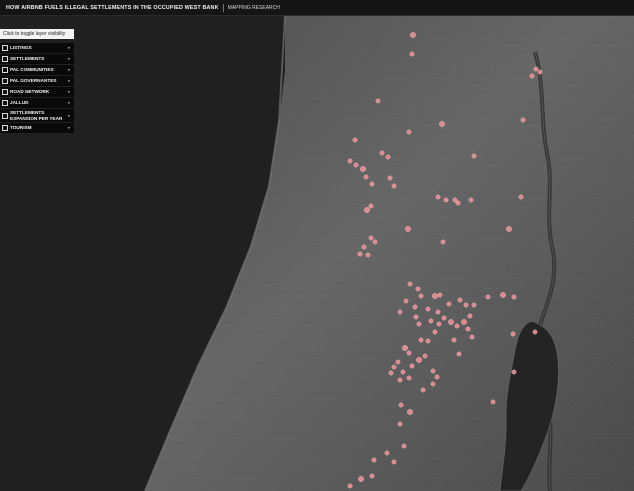 The height and width of the screenshot is (491, 634). Describe the element at coordinates (37, 58) in the screenshot. I see `layer-settlements: SETTLEMENTS ⌄` at that location.